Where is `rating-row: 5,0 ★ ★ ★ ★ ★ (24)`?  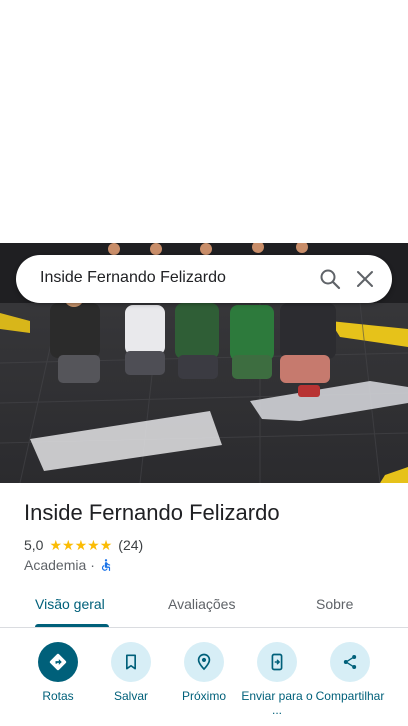 rating-row: 5,0 ★ ★ ★ ★ ★ (24) is located at coordinates (83, 545).